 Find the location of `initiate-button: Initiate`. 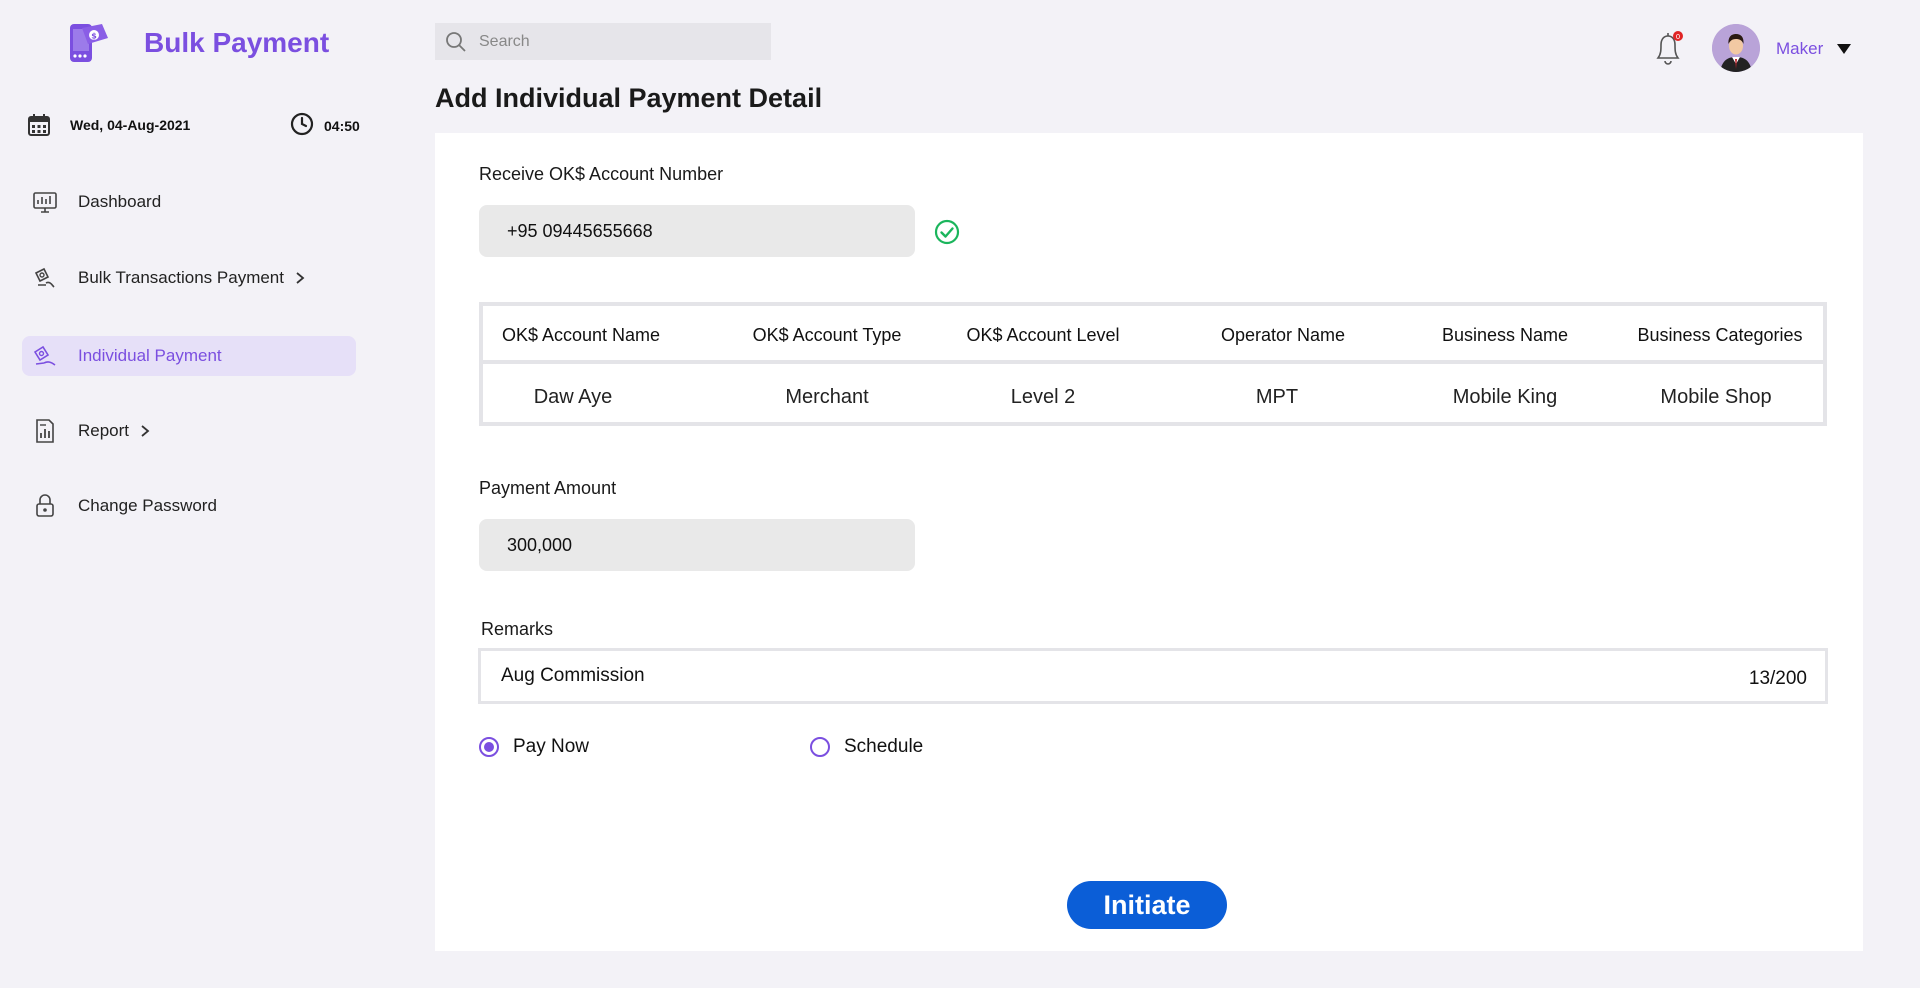

initiate-button: Initiate is located at coordinates (1147, 905).